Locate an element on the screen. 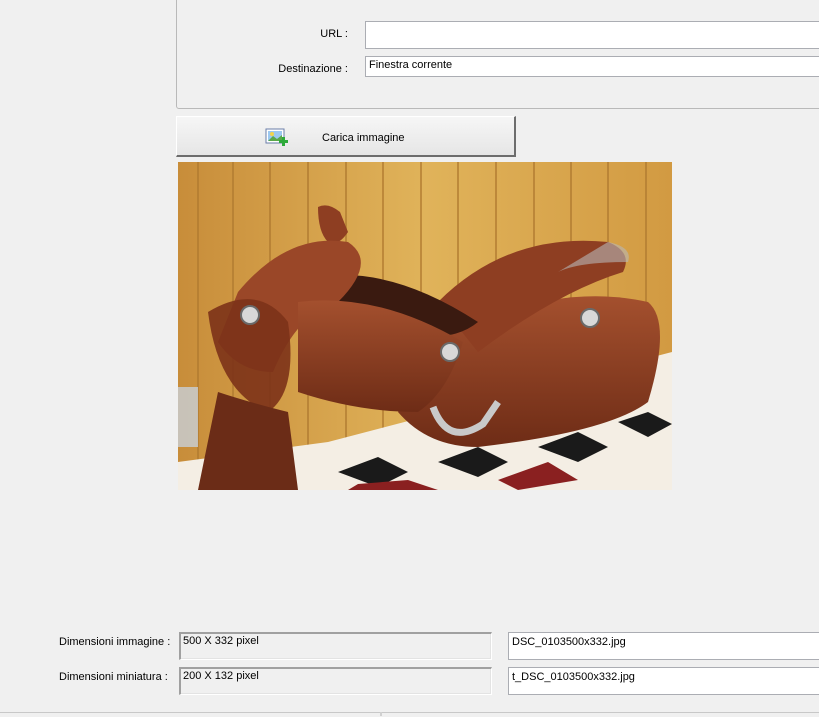  image-dimensions-value: 500 X 332 pixel is located at coordinates (335, 646).